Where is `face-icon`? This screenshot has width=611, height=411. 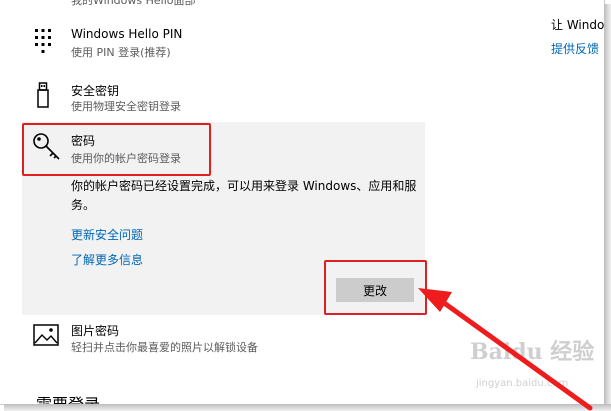 face-icon is located at coordinates (42, 1).